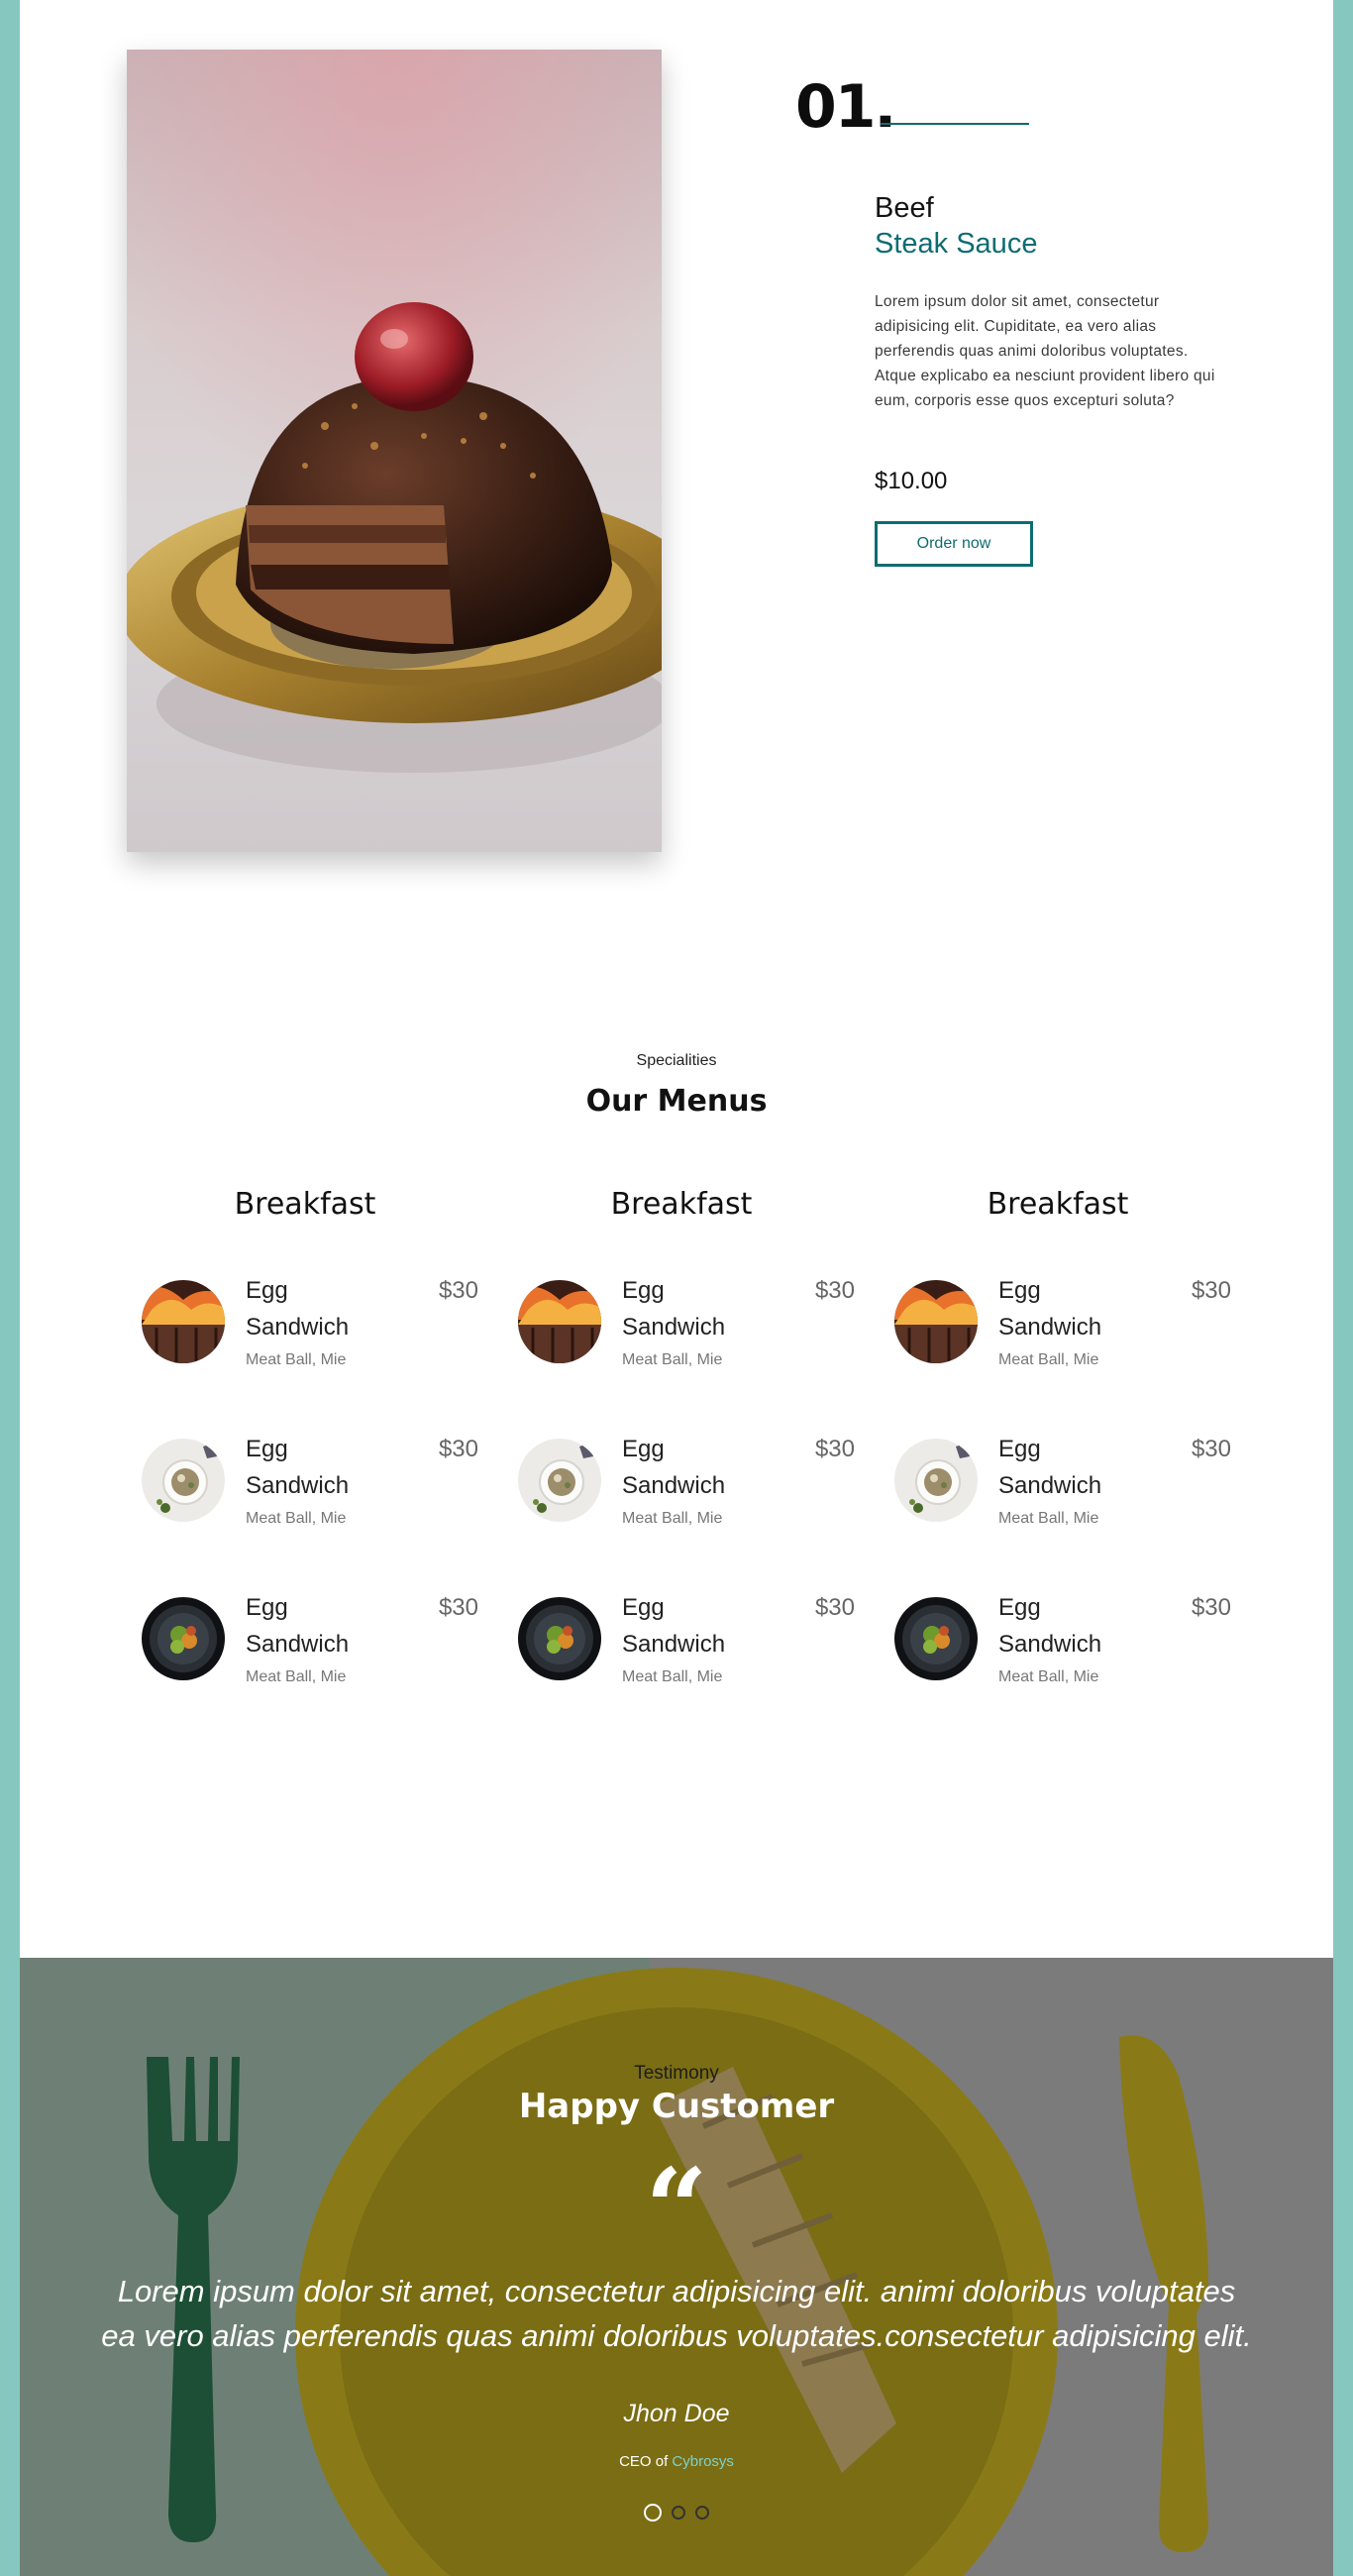 The height and width of the screenshot is (2576, 1353). What do you see at coordinates (911, 481) in the screenshot?
I see `featured-price: $10.00` at bounding box center [911, 481].